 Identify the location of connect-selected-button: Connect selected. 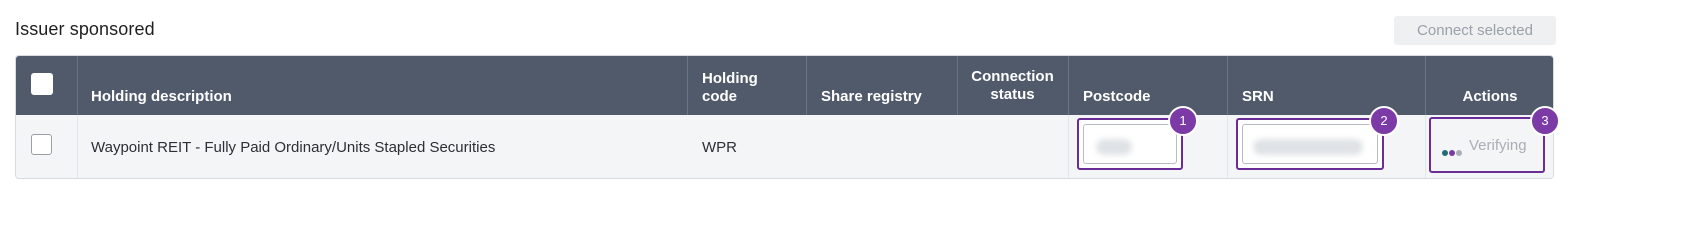
(1475, 30).